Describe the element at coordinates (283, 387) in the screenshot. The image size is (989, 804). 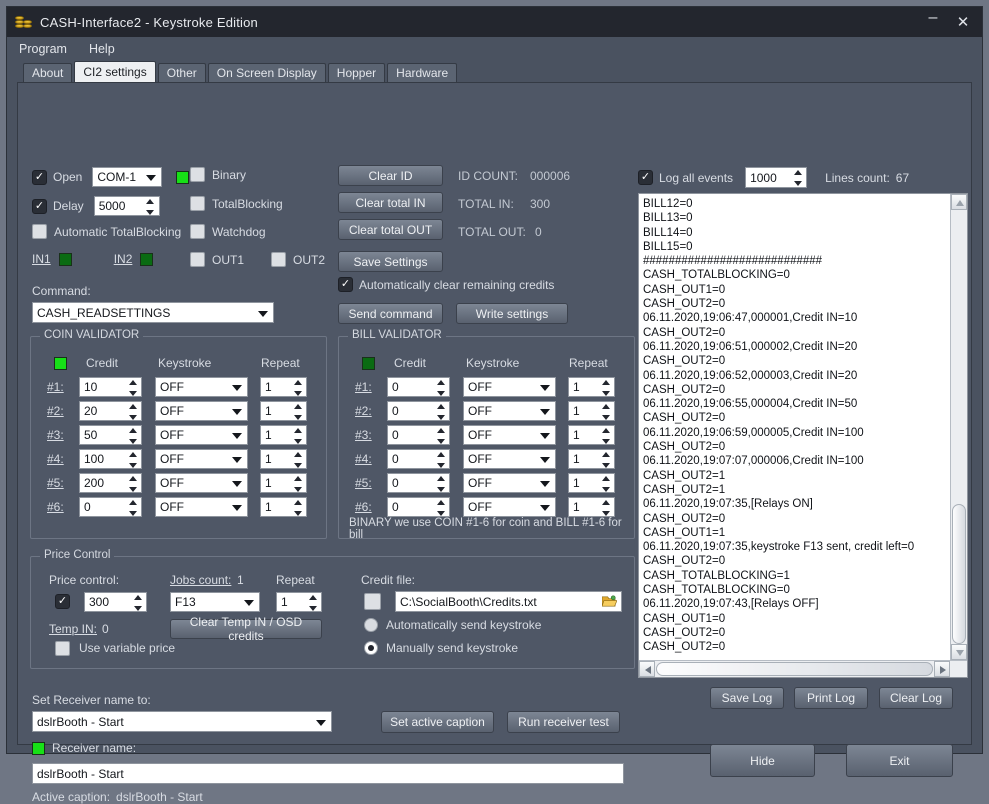
I see `coin-repeat-input-1: 1` at that location.